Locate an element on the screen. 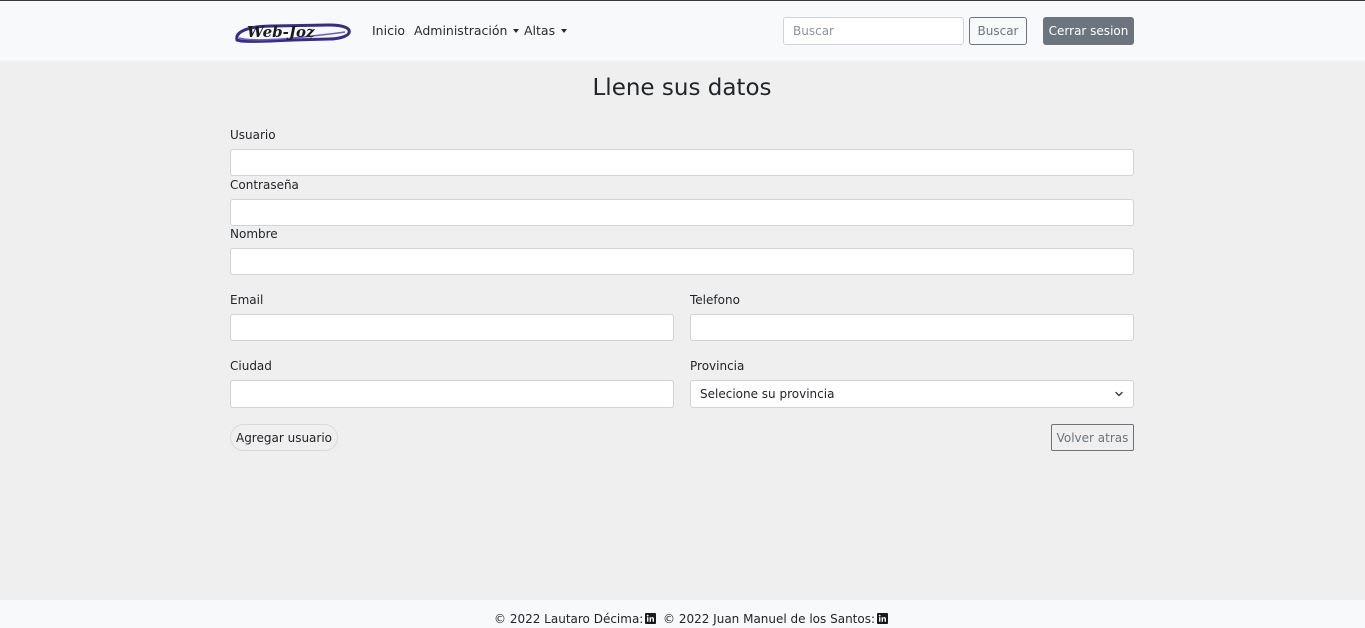 This screenshot has height=628, width=1365. brand-logo: Web-Joz is located at coordinates (293, 33).